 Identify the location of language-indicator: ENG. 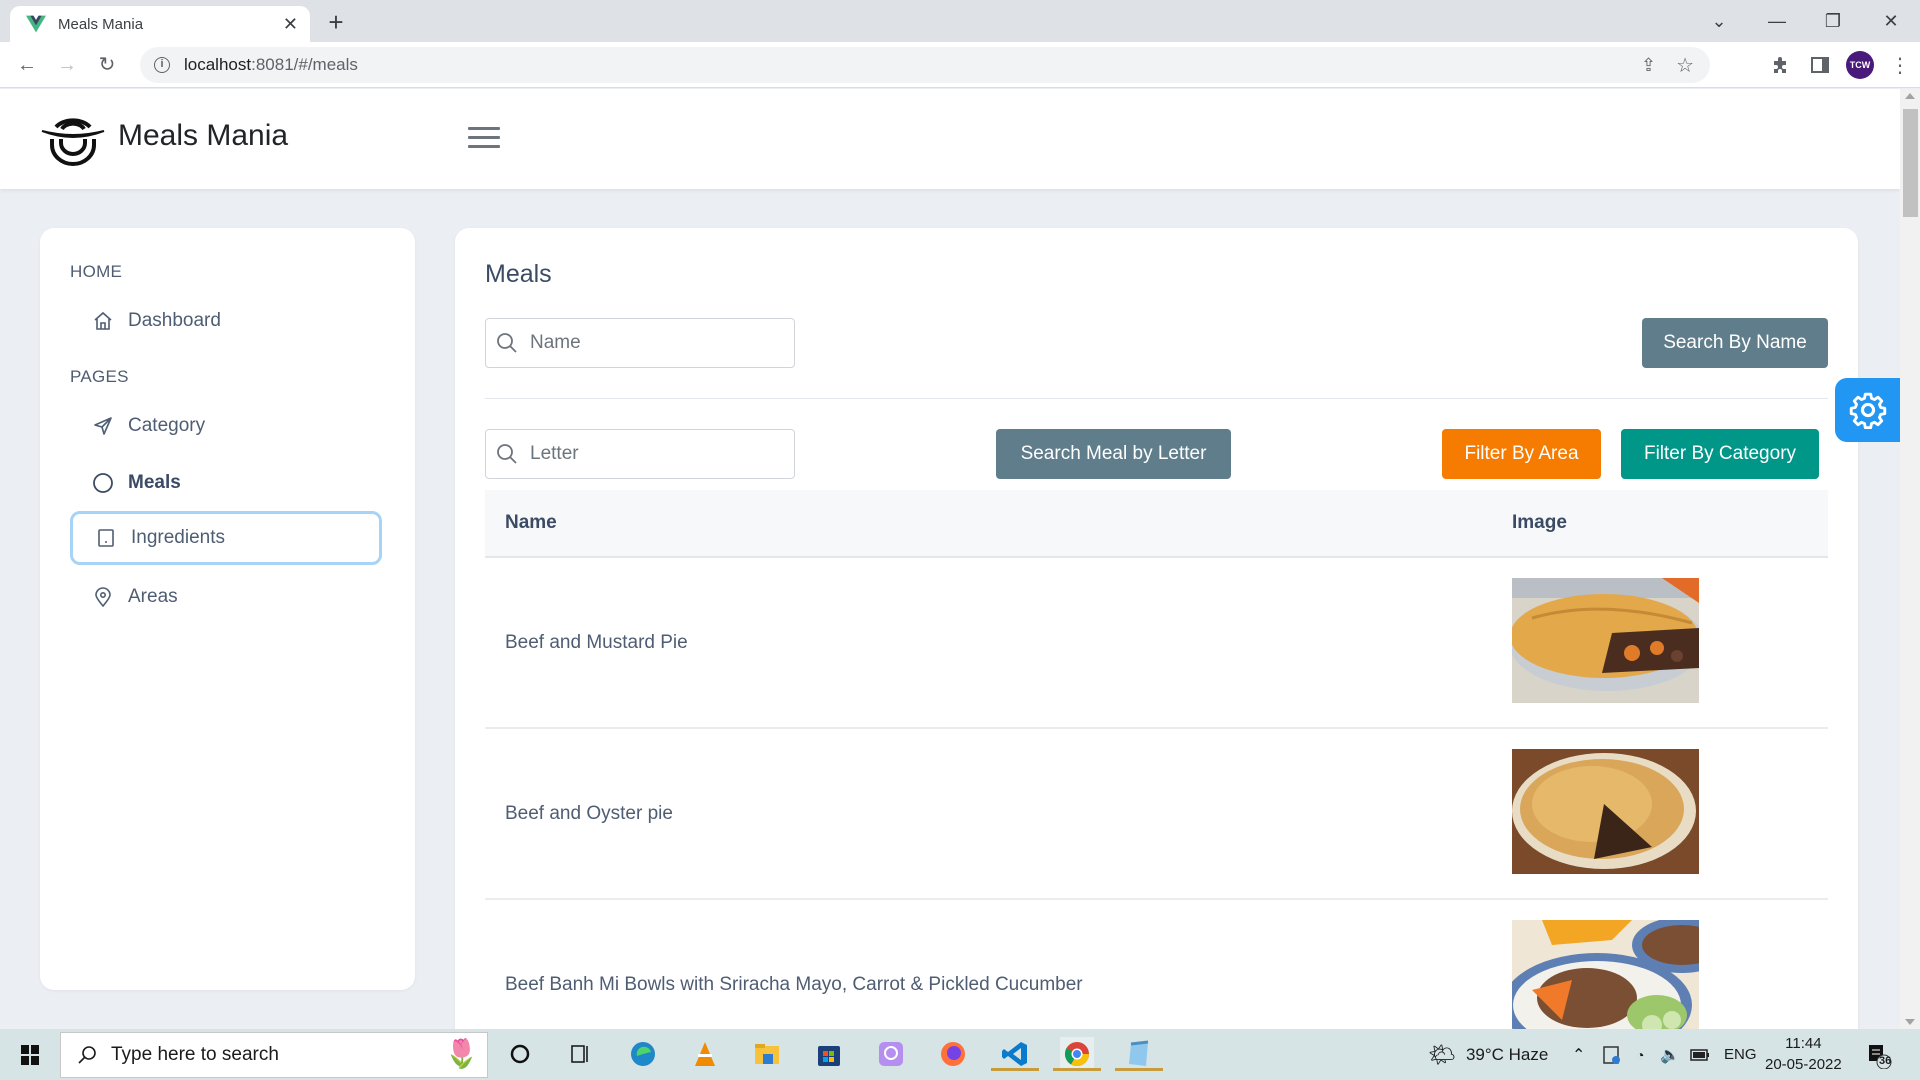
(1740, 1054).